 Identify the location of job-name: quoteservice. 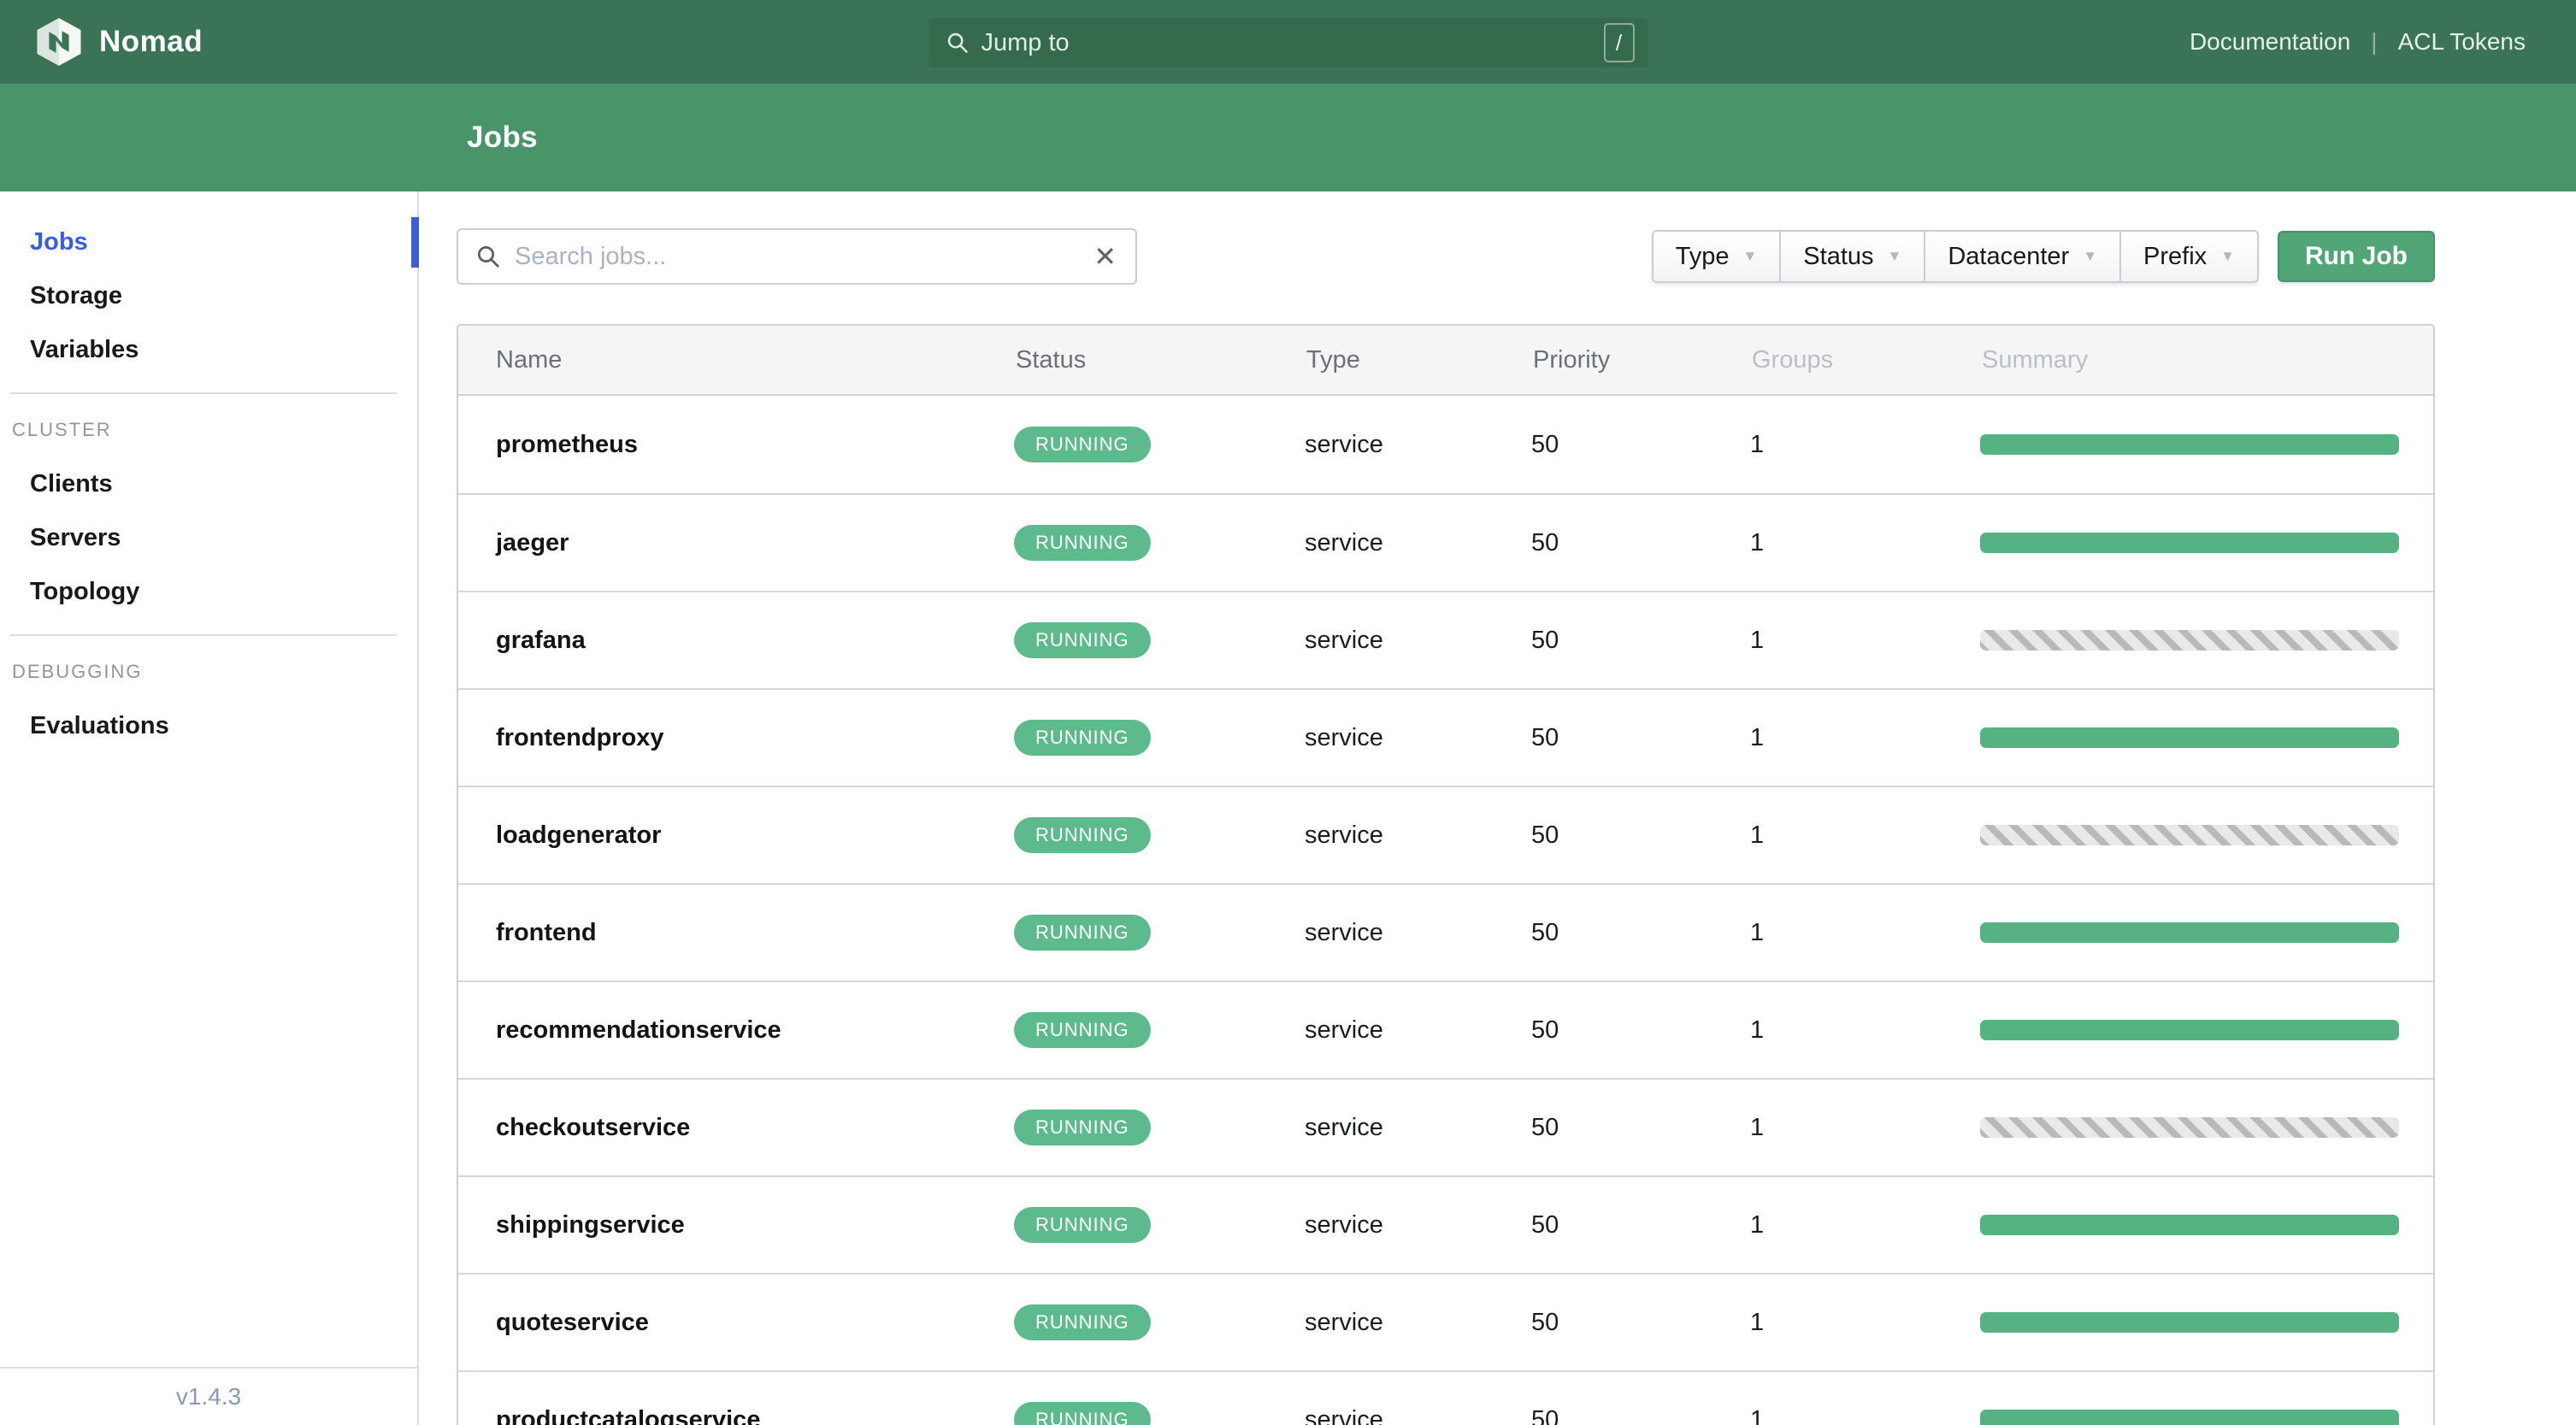
(736, 1323).